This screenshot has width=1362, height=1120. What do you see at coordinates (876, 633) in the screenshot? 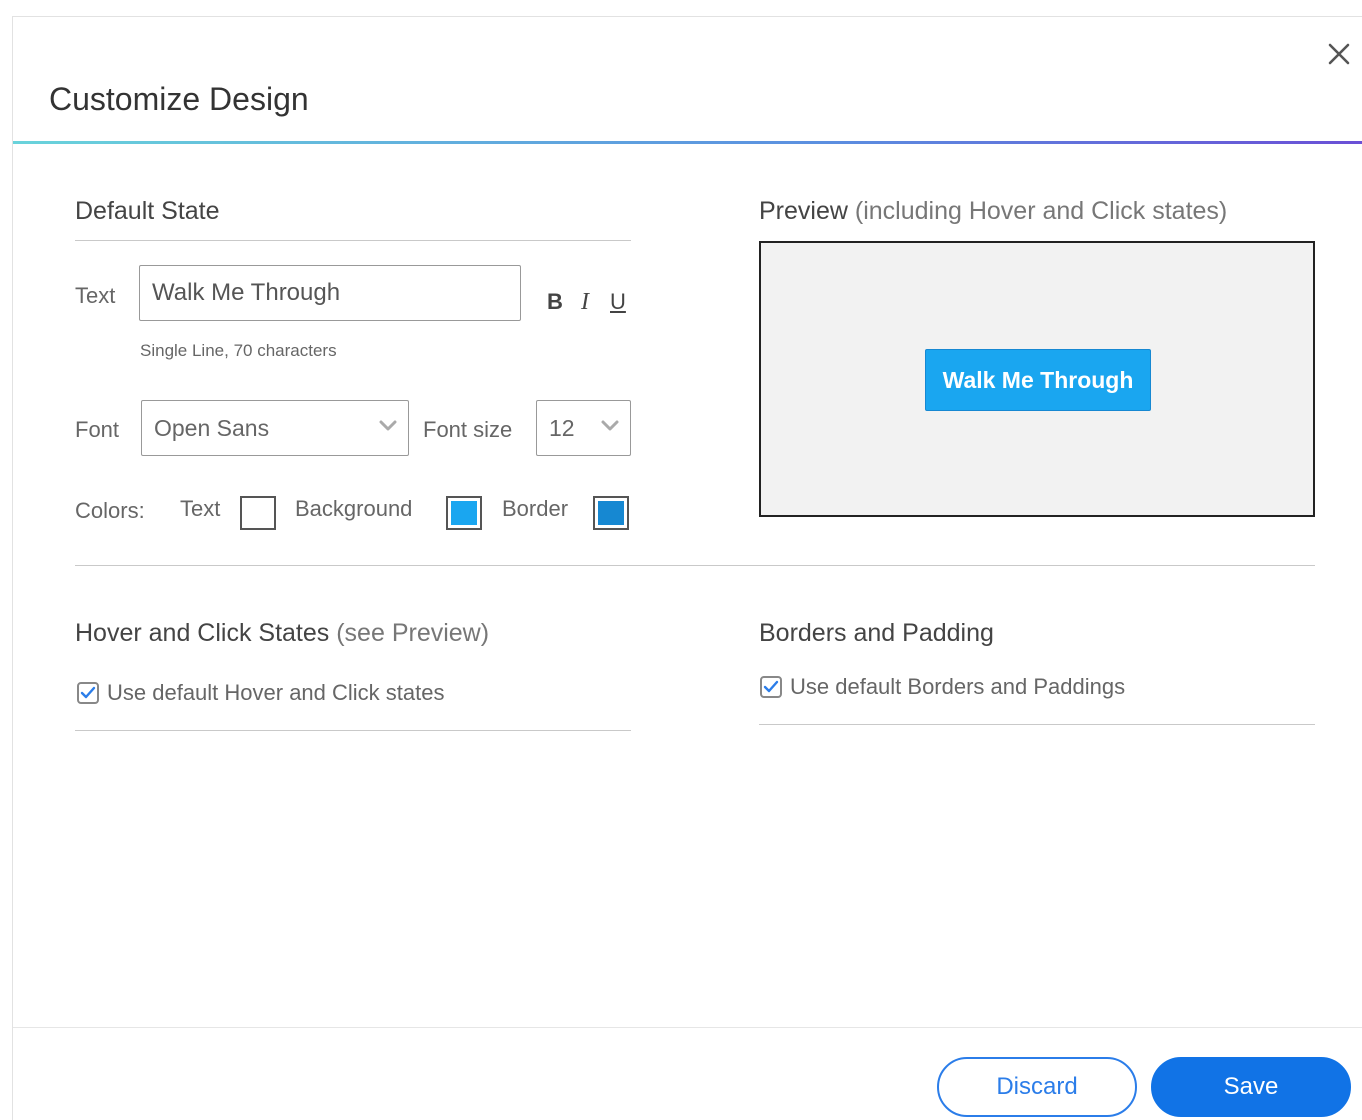
I see `borders-padding-title: Borders and Padding` at bounding box center [876, 633].